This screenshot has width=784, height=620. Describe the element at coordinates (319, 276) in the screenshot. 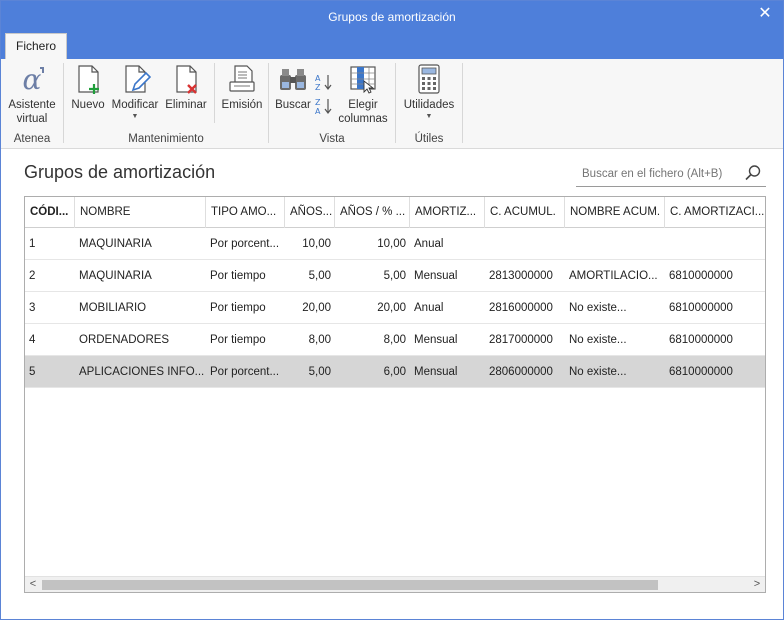

I see `cell-anos: 5,00` at that location.